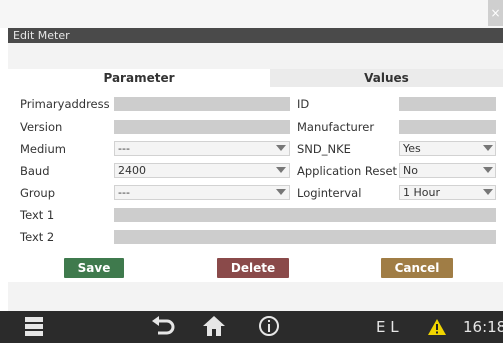 This screenshot has height=343, width=503. Describe the element at coordinates (202, 148) in the screenshot. I see `medium-select: ---` at that location.